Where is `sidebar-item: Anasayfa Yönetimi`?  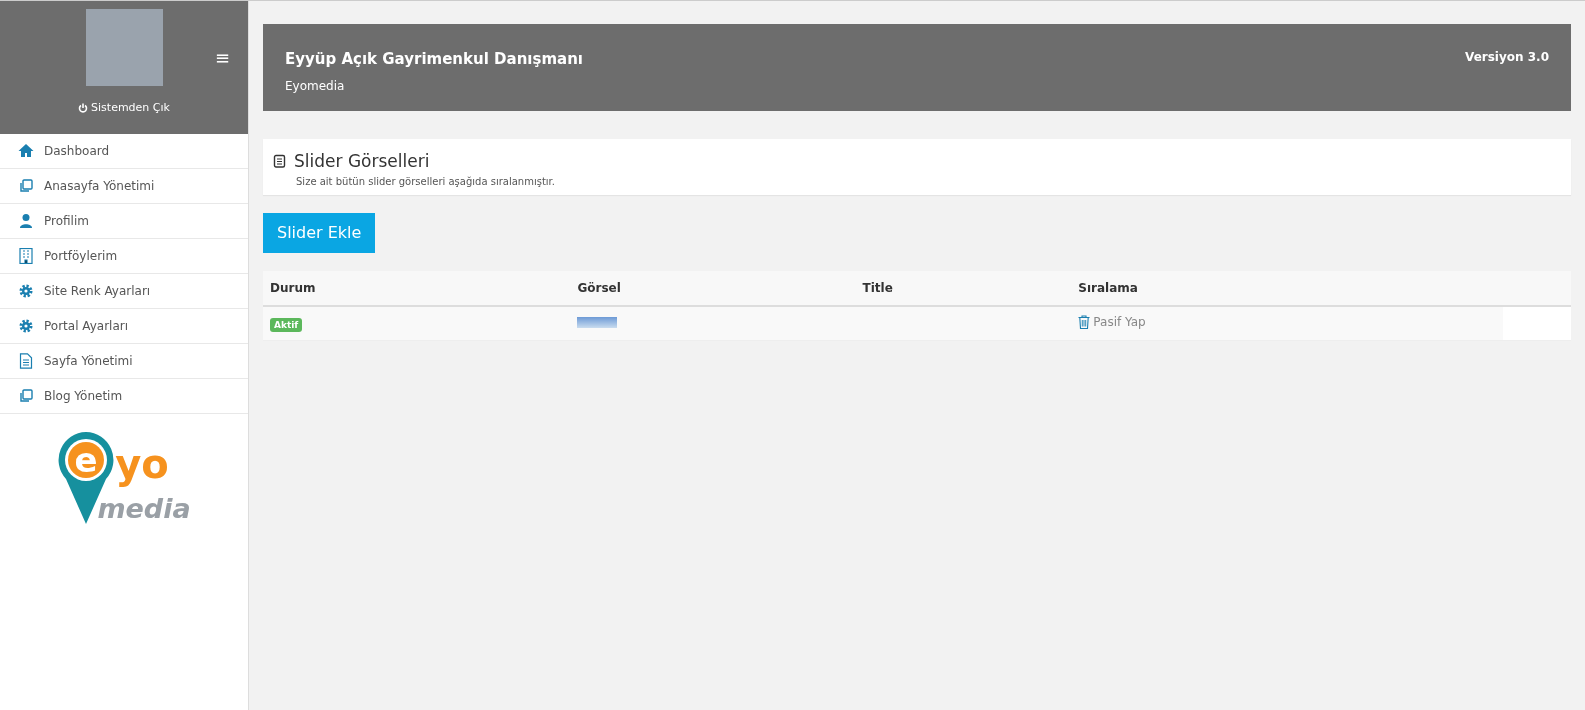
sidebar-item: Anasayfa Yönetimi is located at coordinates (124, 186).